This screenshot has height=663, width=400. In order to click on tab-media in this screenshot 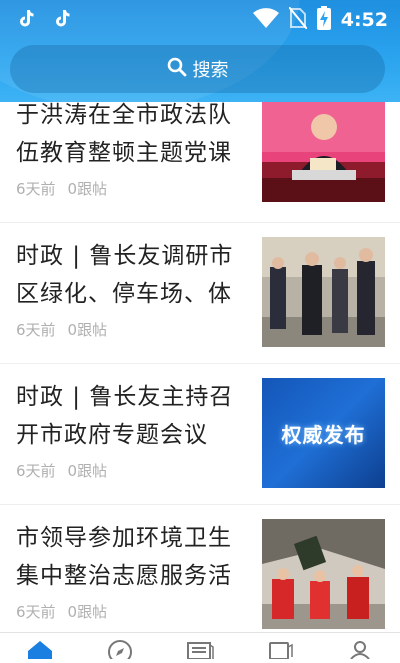, I will do `click(280, 649)`.